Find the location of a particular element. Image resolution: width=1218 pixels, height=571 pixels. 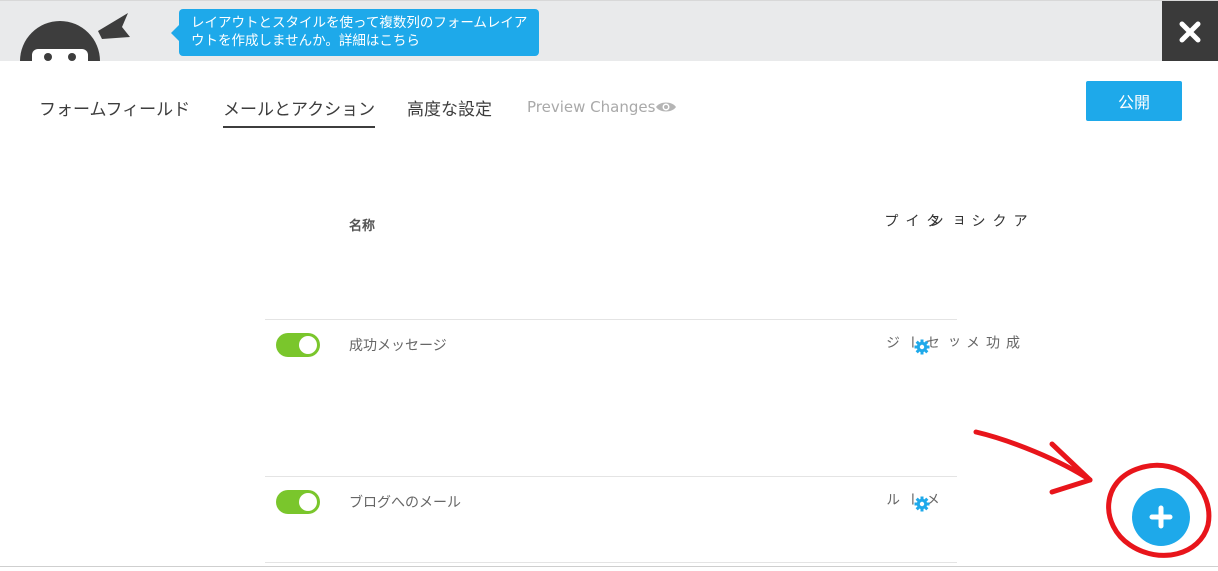

plus-icon is located at coordinates (1161, 517).